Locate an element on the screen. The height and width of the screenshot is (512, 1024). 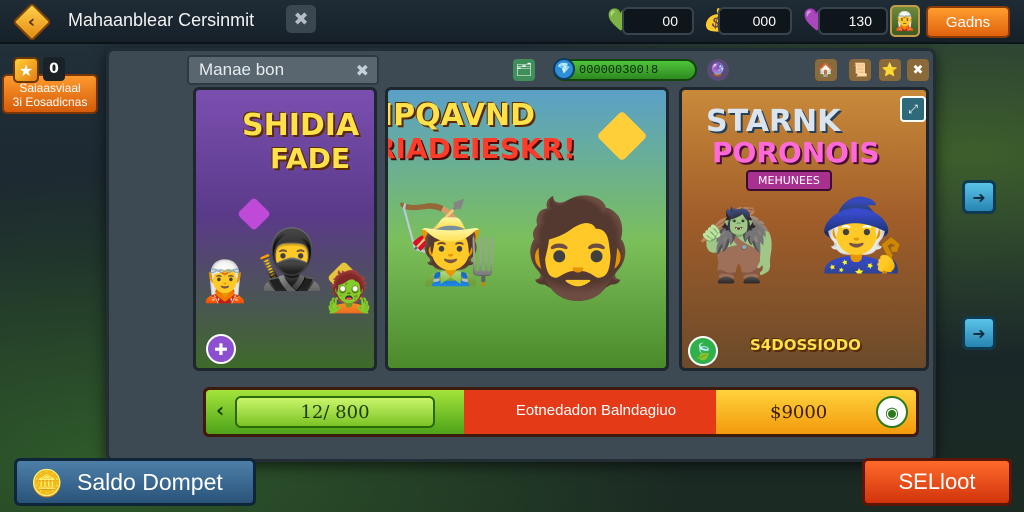
left-value: 12/ 800 is located at coordinates (335, 412).